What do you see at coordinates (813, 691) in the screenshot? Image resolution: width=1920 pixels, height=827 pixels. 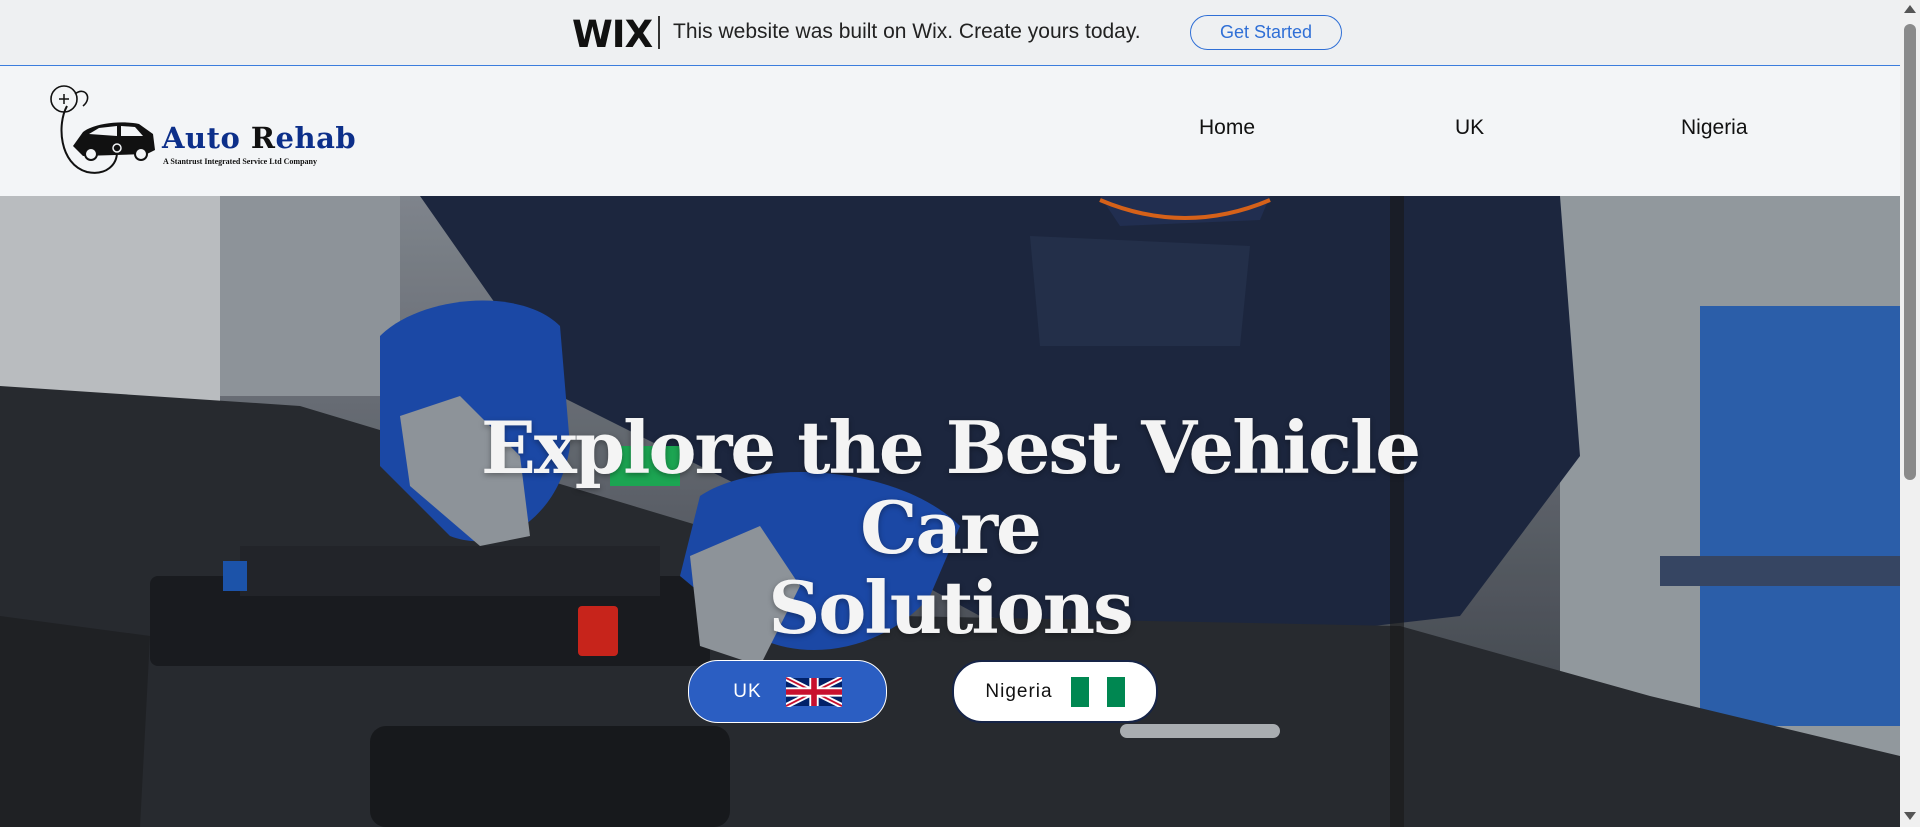 I see `uk-flag-icon` at bounding box center [813, 691].